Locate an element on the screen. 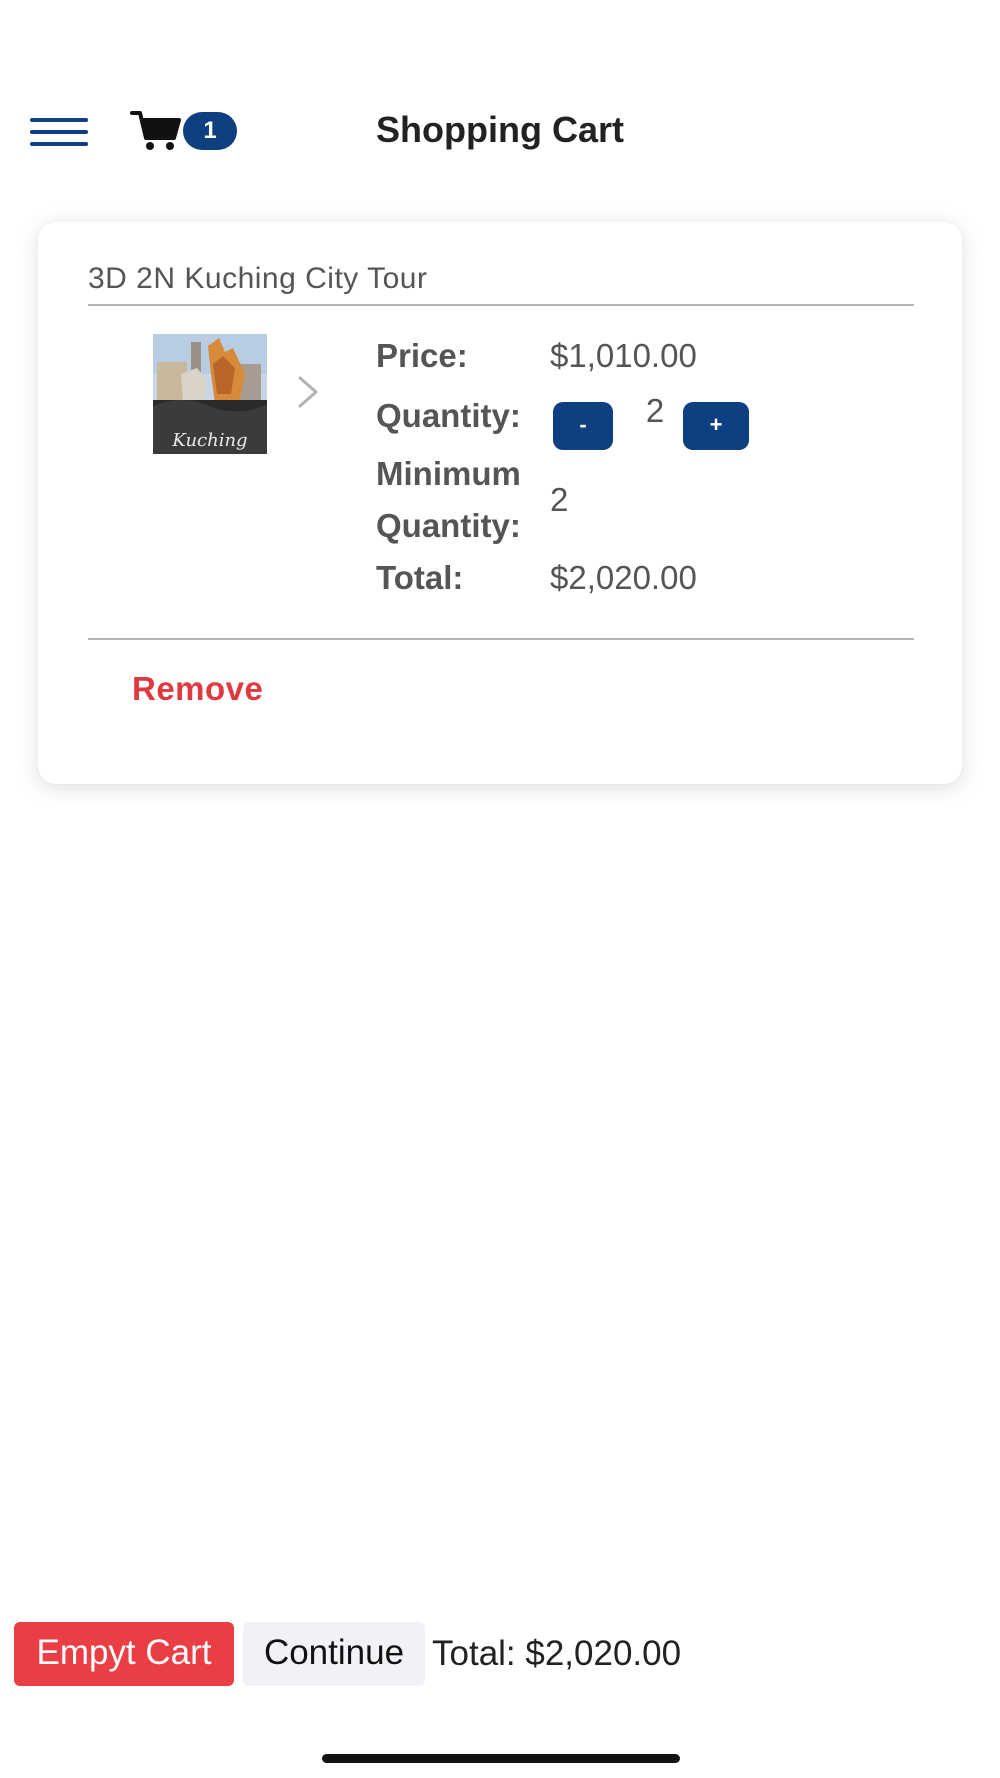 The height and width of the screenshot is (1778, 1000). price-value: $1,010.00 is located at coordinates (623, 355).